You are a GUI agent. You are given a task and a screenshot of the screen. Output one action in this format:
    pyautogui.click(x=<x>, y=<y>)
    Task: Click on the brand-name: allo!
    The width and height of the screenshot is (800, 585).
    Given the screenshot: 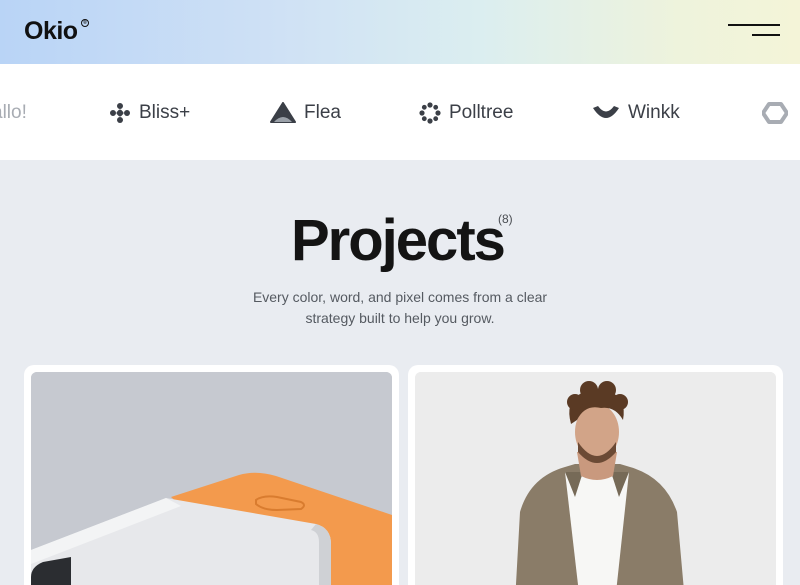 What is the action you would take?
    pyautogui.click(x=13, y=112)
    